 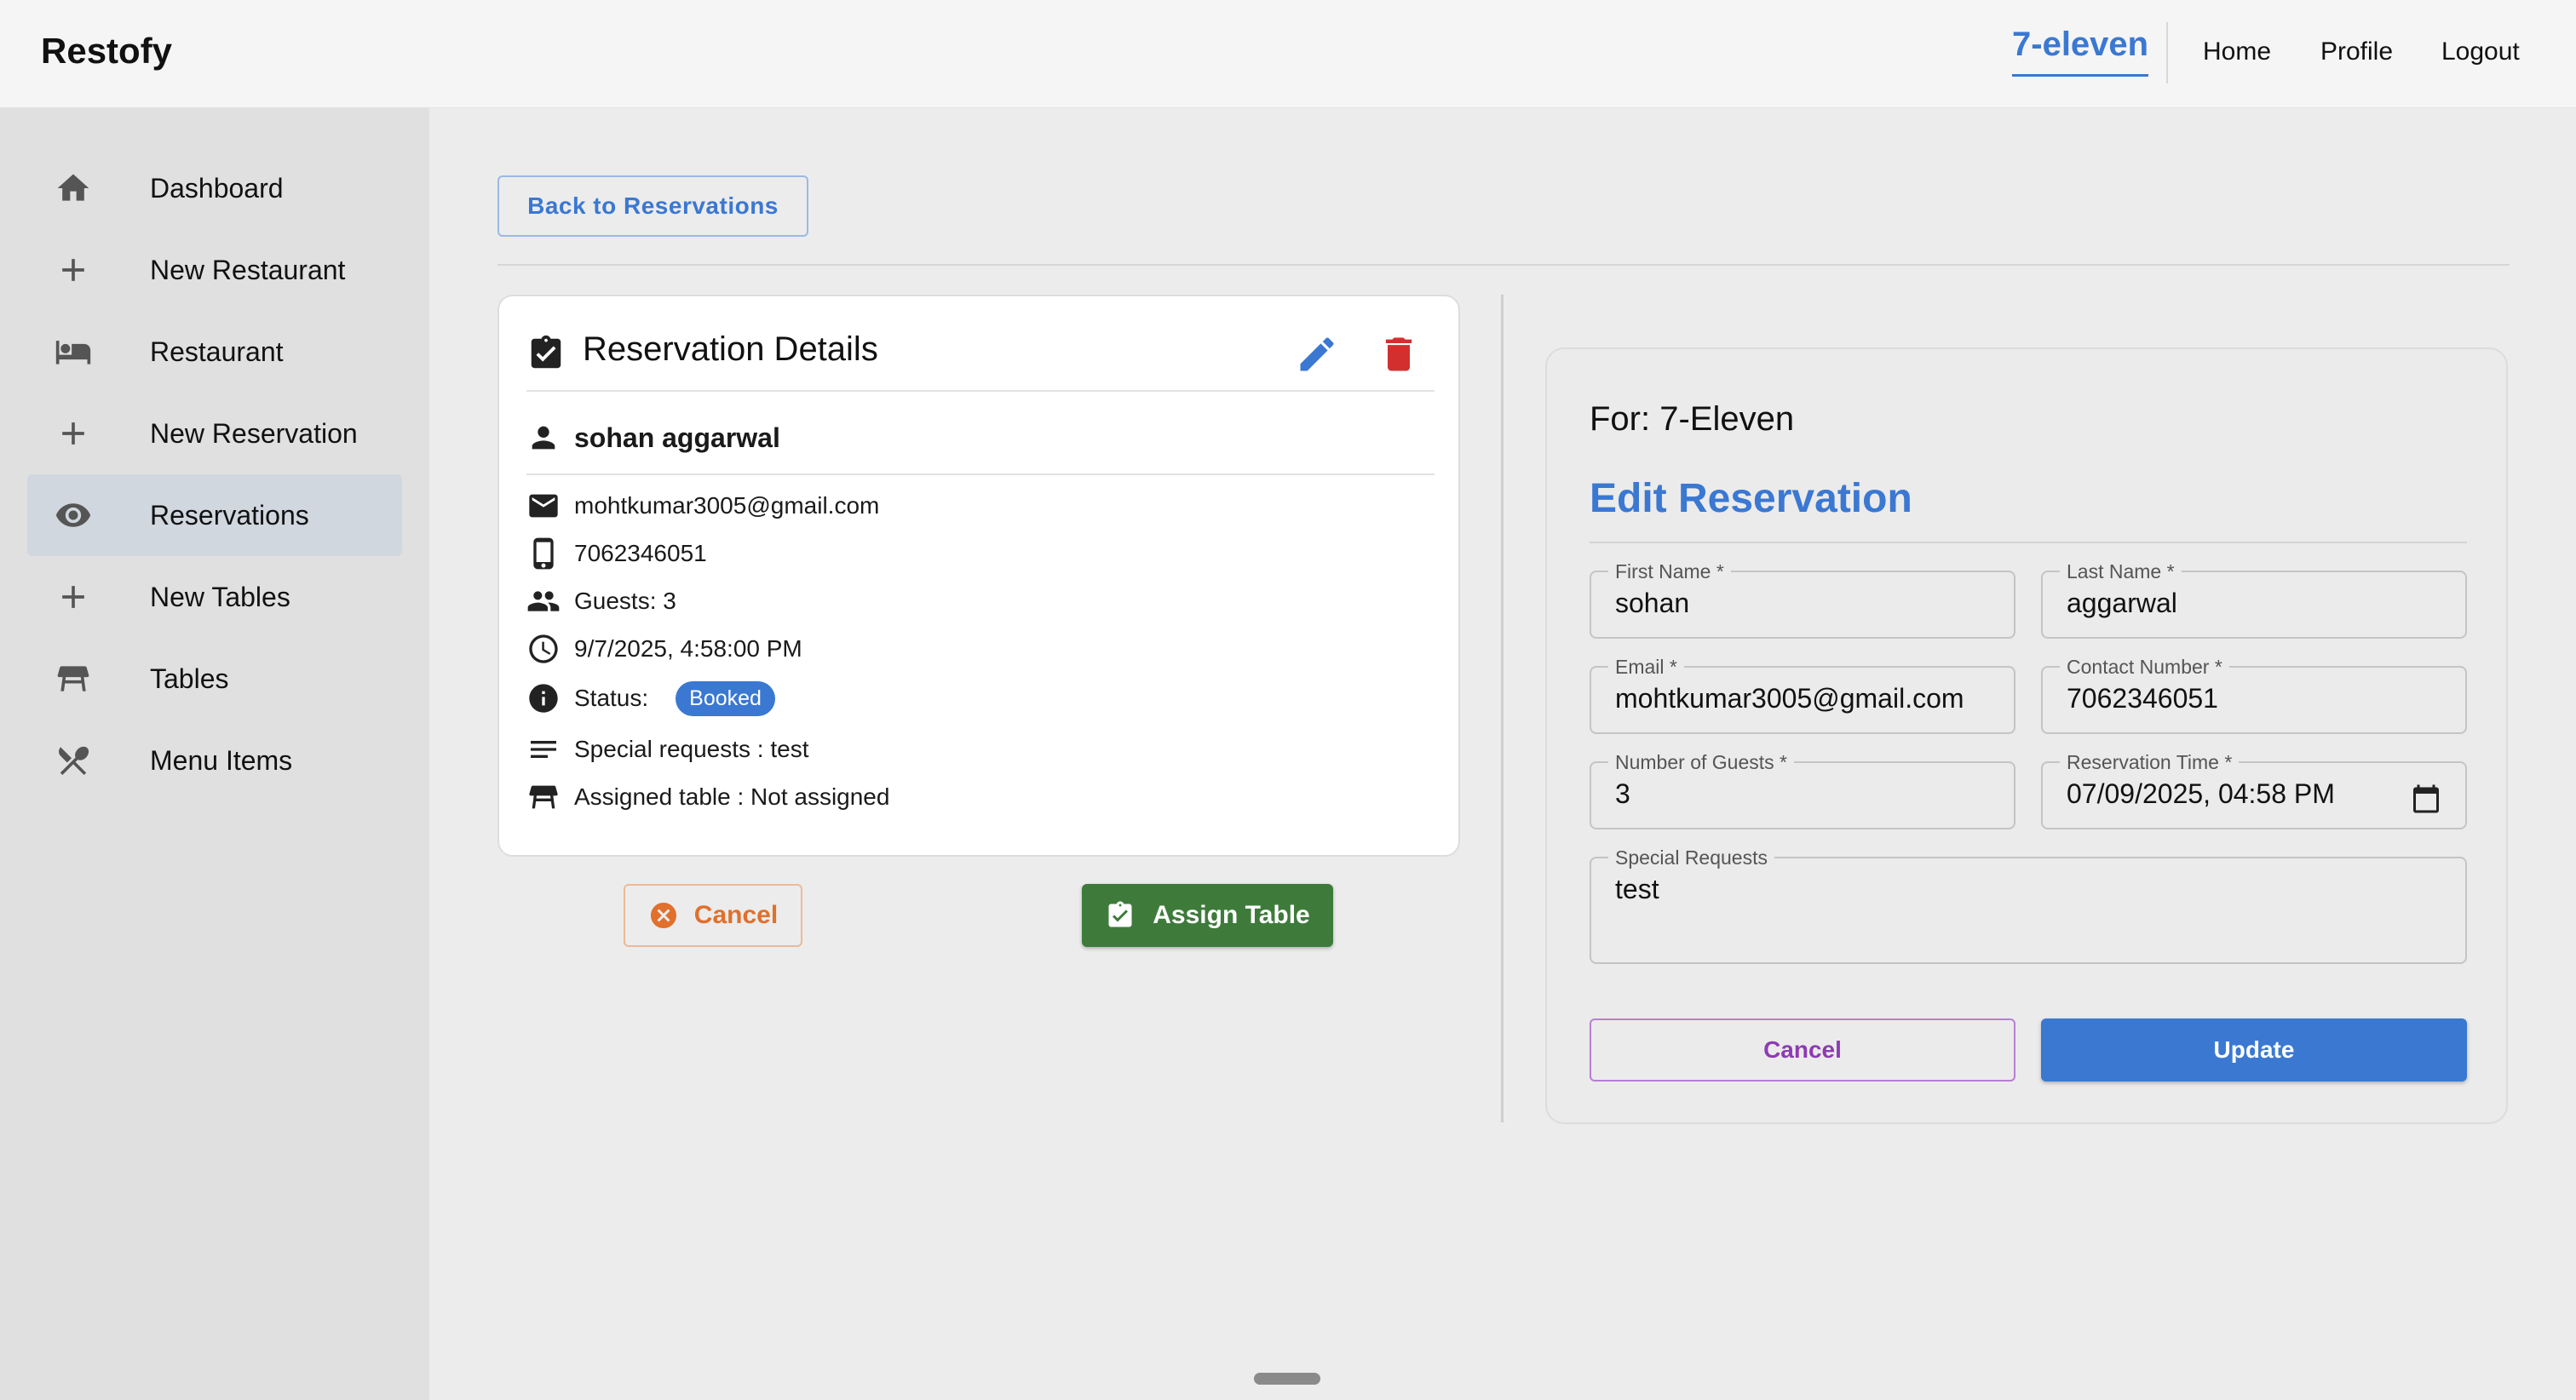 I want to click on nav-logout-link: Logout, so click(x=2481, y=51).